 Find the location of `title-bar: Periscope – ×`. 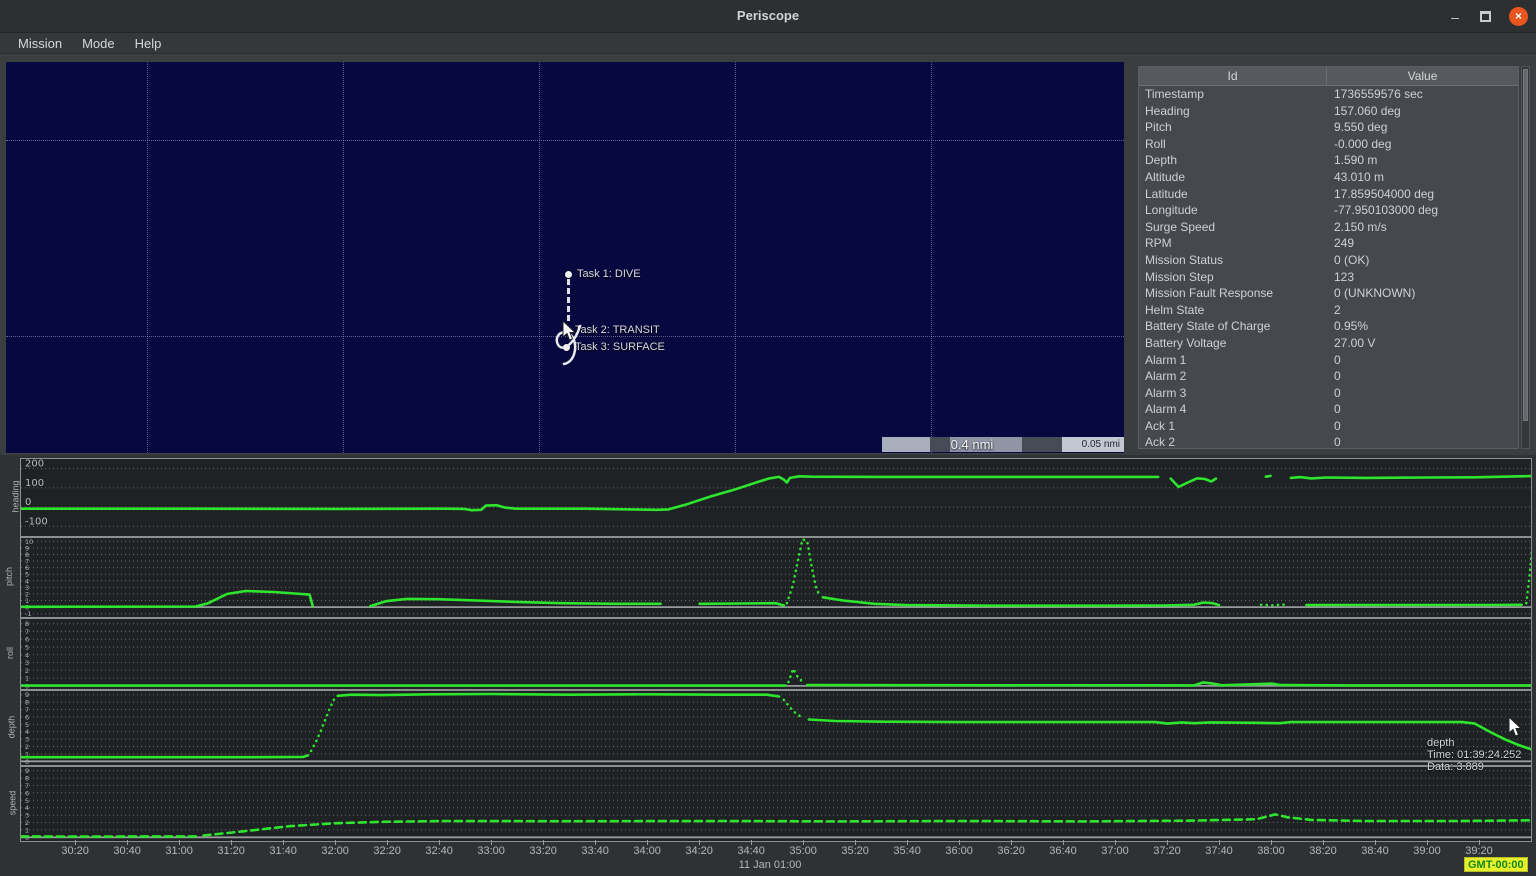

title-bar: Periscope – × is located at coordinates (768, 16).